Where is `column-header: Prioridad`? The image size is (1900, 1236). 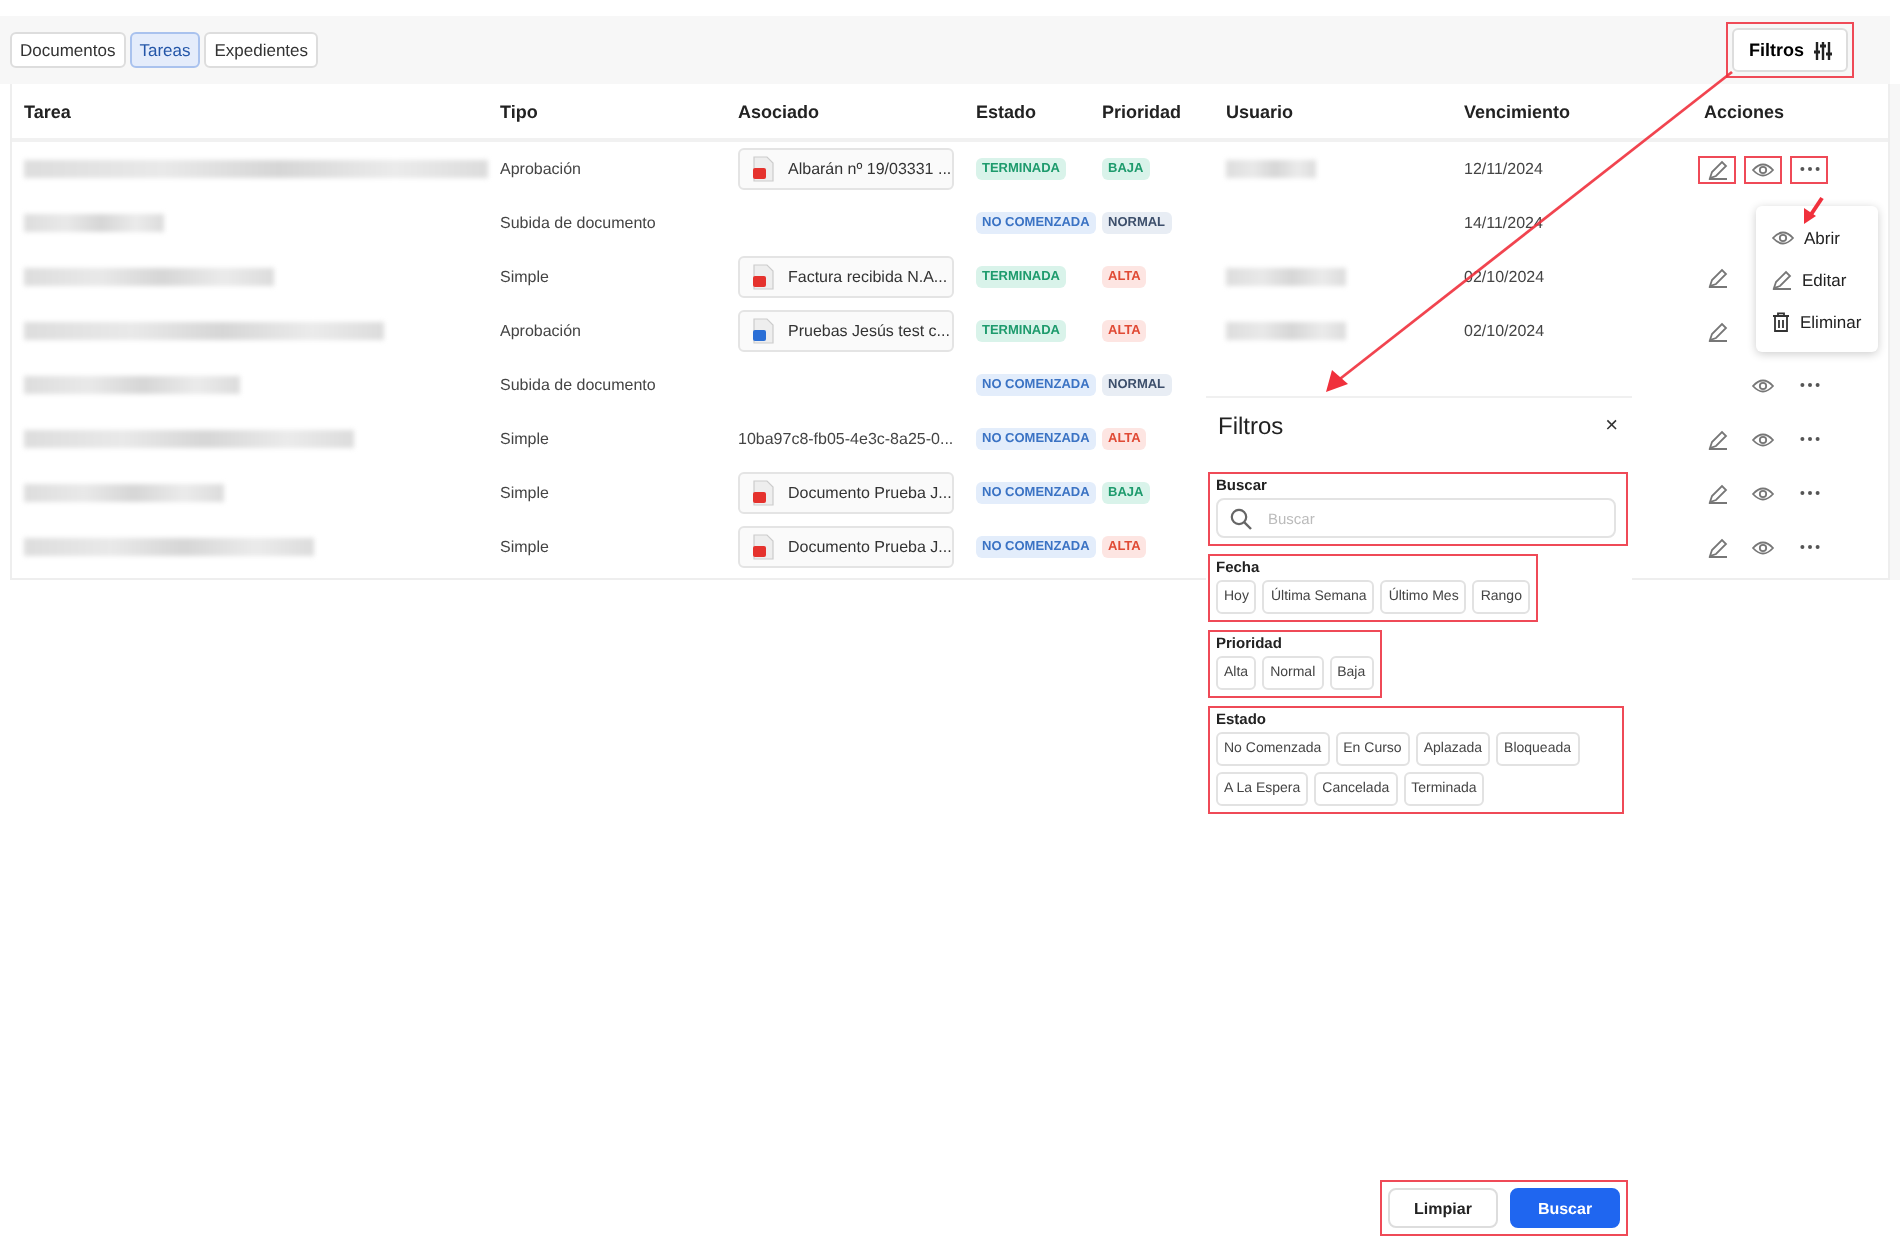 column-header: Prioridad is located at coordinates (1152, 113).